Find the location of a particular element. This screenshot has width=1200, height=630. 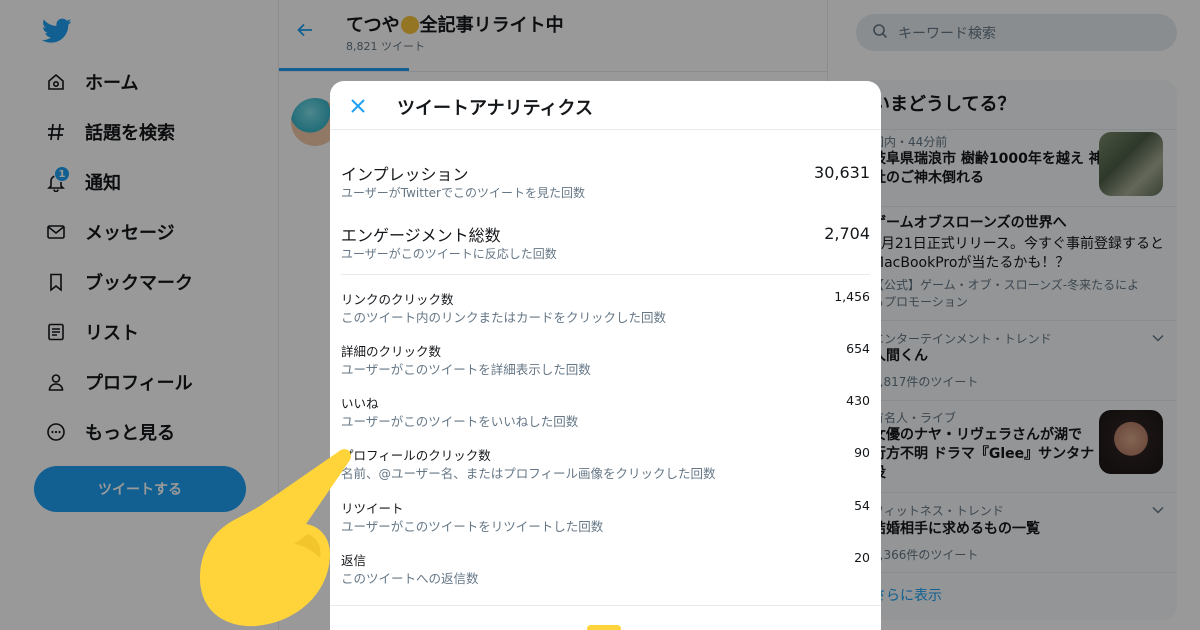

metric-value: 20 is located at coordinates (862, 557).